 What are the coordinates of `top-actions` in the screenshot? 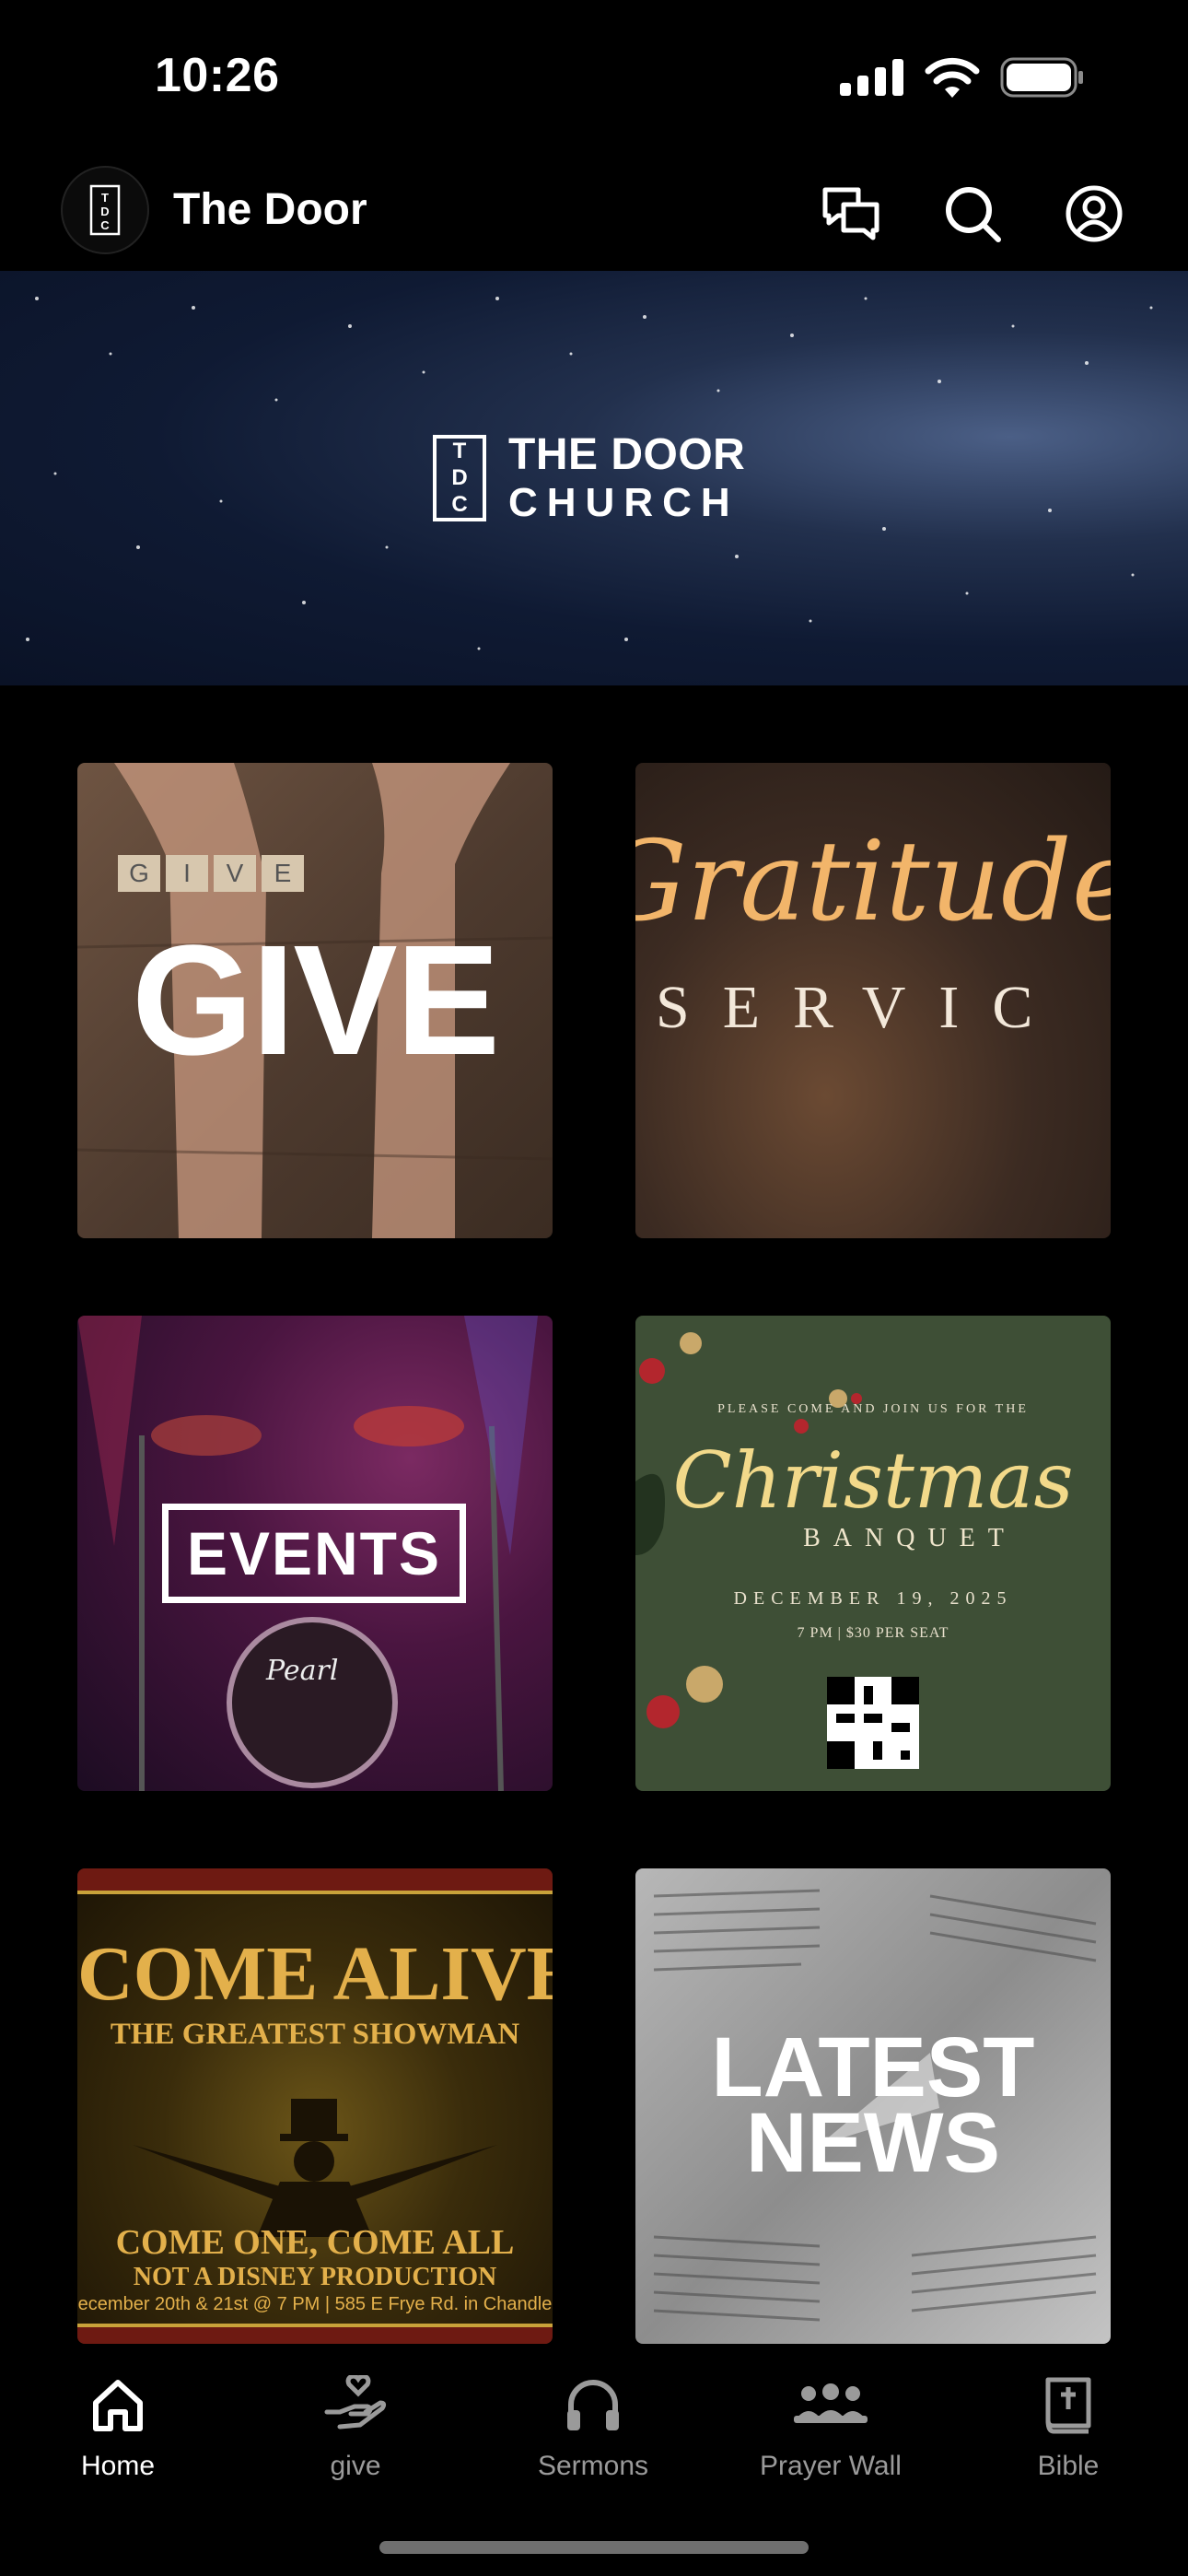 It's located at (973, 213).